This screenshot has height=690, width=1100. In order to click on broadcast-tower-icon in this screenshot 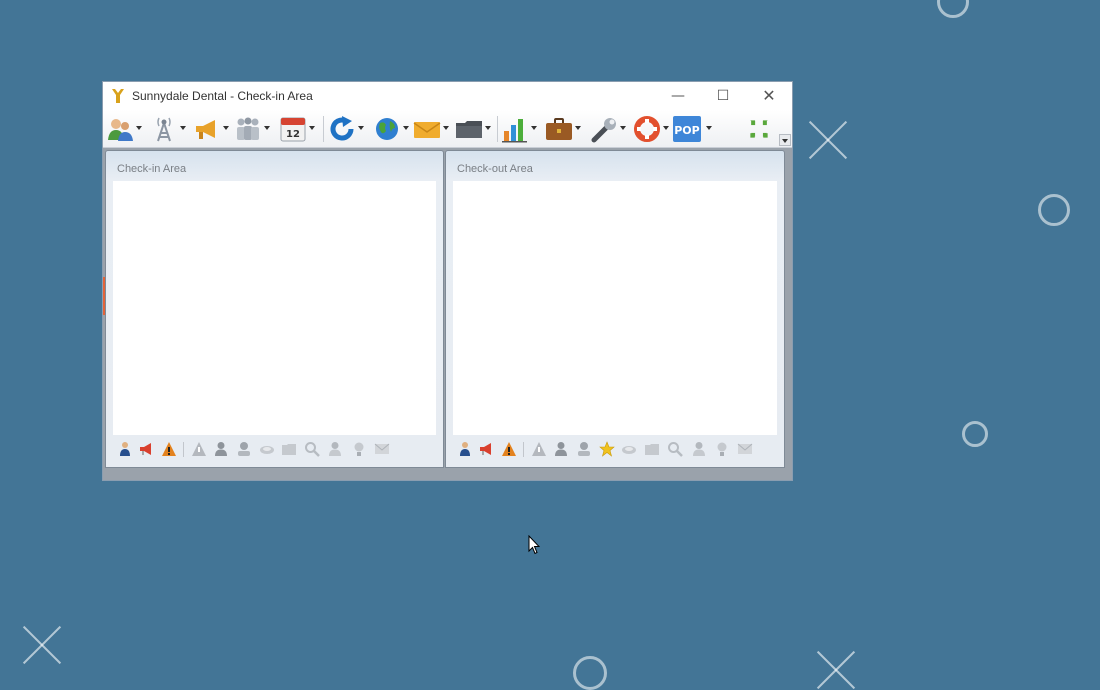, I will do `click(164, 129)`.